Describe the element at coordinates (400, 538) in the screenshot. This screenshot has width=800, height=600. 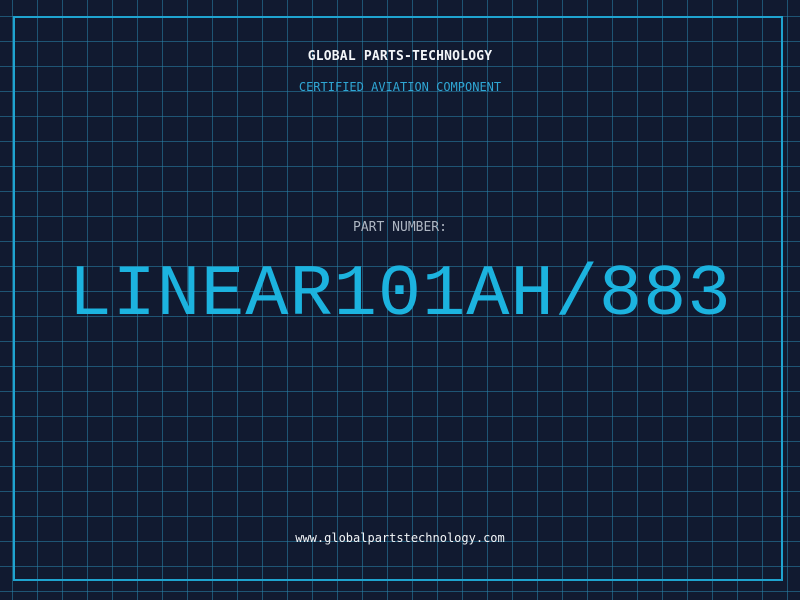
I see `website-link: www.globalpartstechnology.com` at that location.